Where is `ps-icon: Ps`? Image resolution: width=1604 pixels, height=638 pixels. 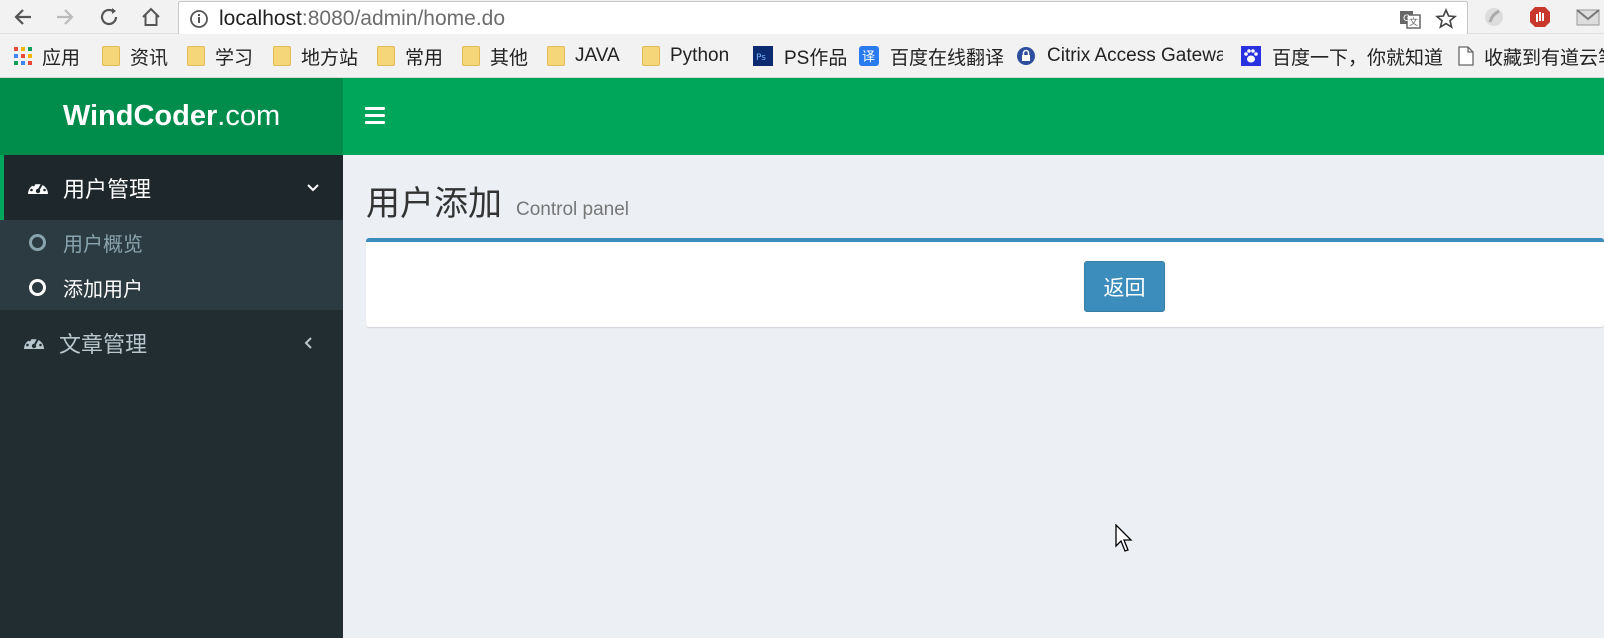
ps-icon: Ps is located at coordinates (763, 56).